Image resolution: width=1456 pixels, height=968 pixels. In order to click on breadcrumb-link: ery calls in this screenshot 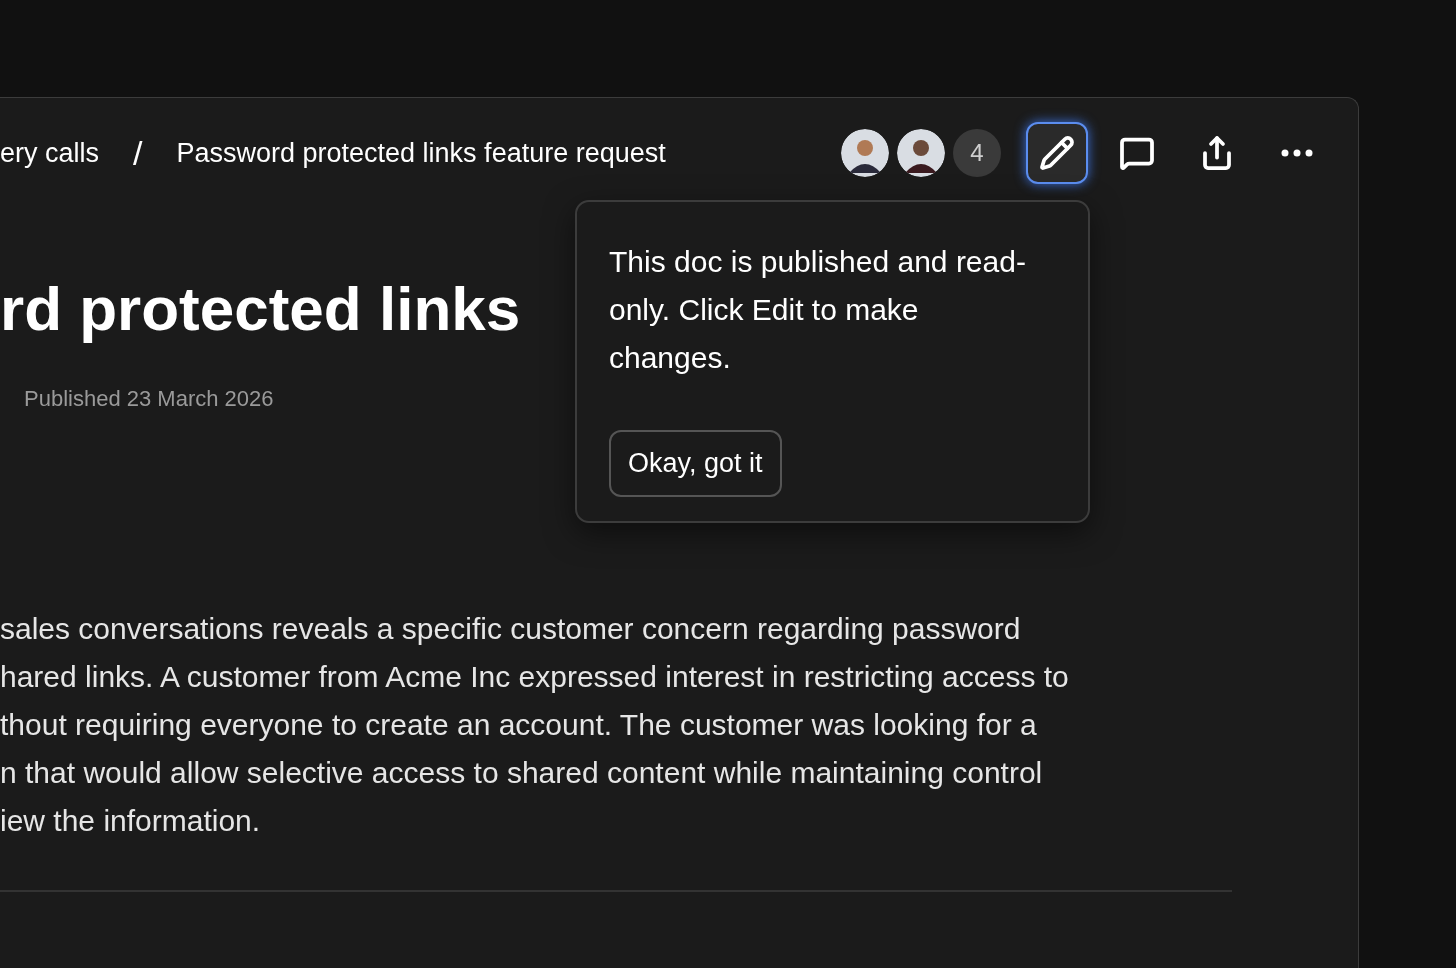, I will do `click(50, 153)`.